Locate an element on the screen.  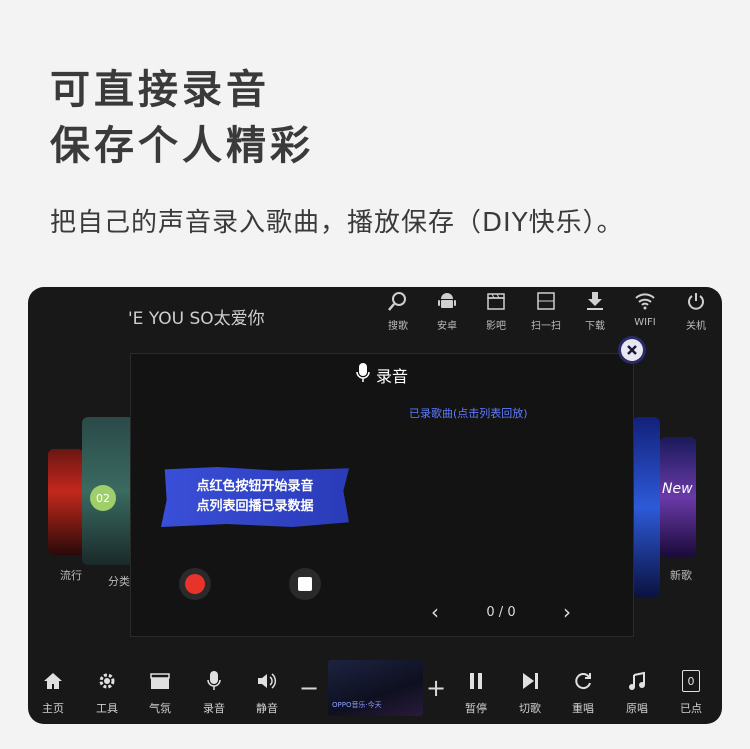
instruction-banner: 点红色按钮开始录音 点列表回播已录数据 is located at coordinates (255, 497).